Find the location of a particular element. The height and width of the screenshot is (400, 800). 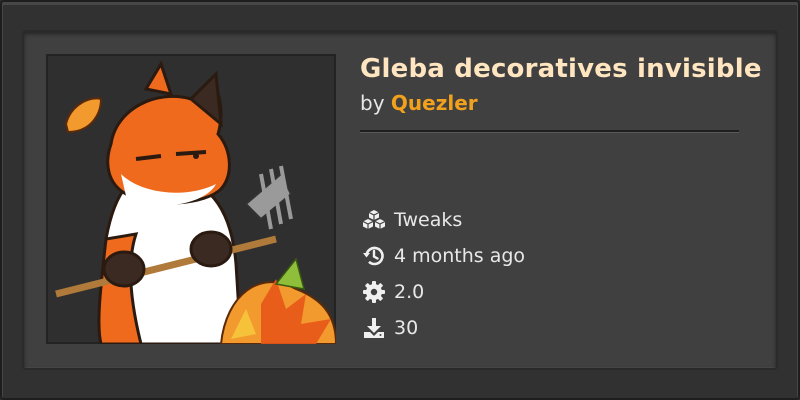

mod-title: Gleba decoratives invisible is located at coordinates (561, 69).